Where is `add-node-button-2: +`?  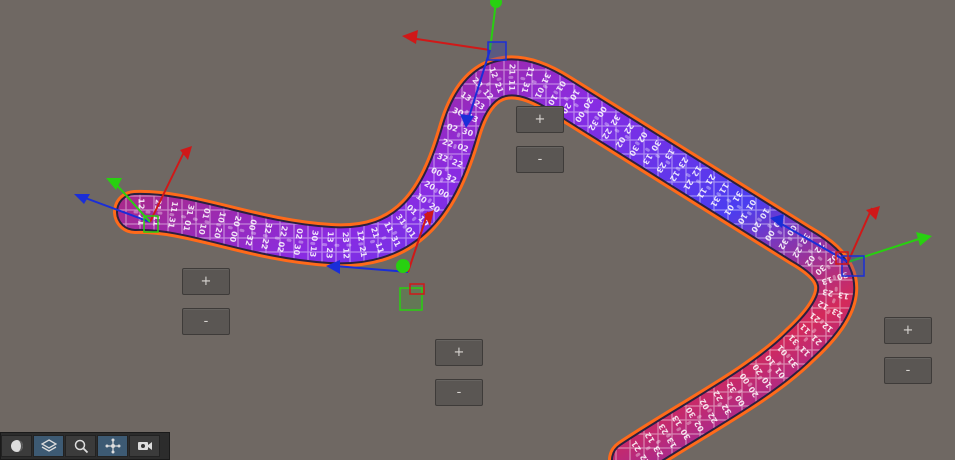 add-node-button-2: + is located at coordinates (540, 119).